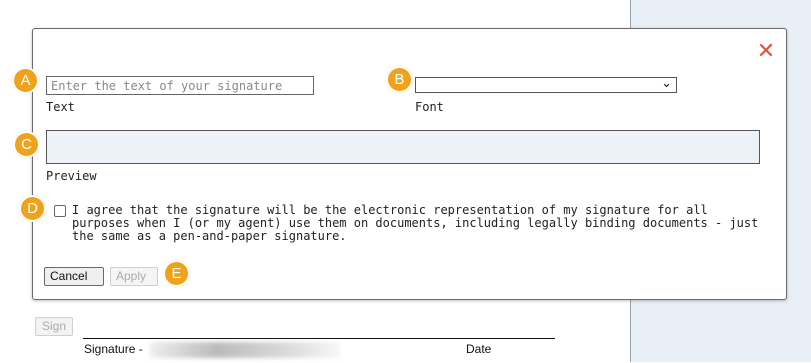 The height and width of the screenshot is (363, 811). I want to click on marker-a: A, so click(25, 80).